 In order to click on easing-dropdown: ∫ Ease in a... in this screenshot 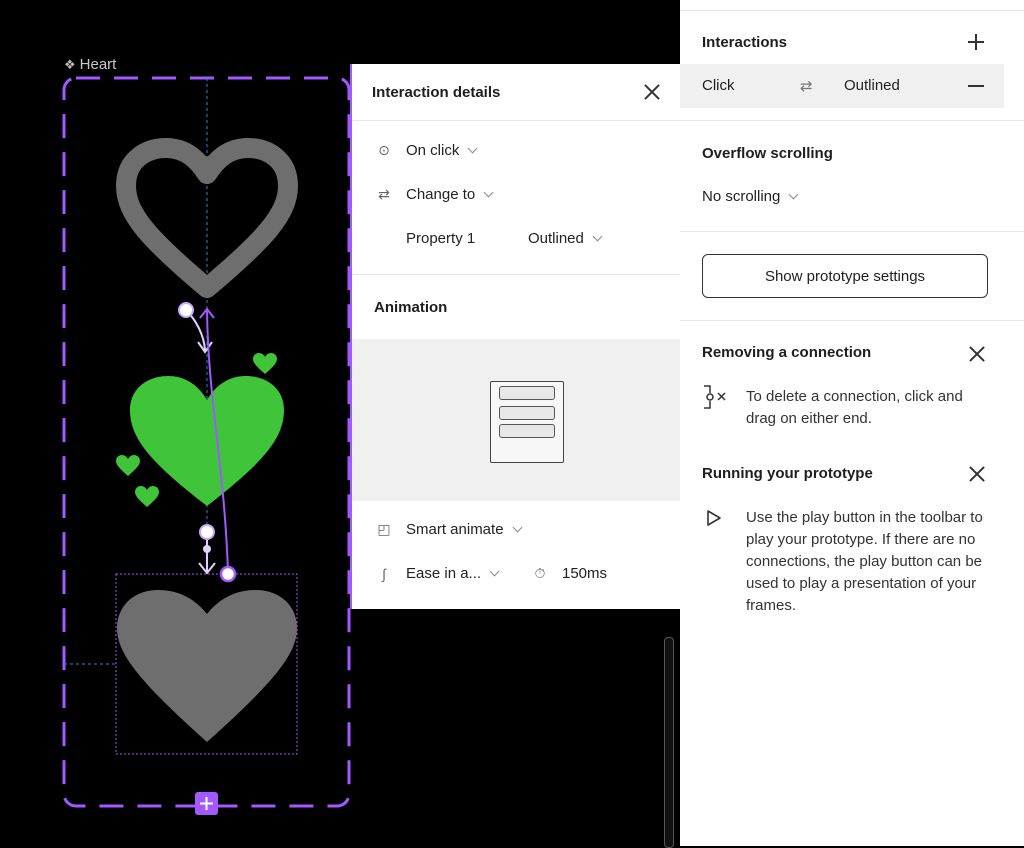, I will do `click(426, 573)`.